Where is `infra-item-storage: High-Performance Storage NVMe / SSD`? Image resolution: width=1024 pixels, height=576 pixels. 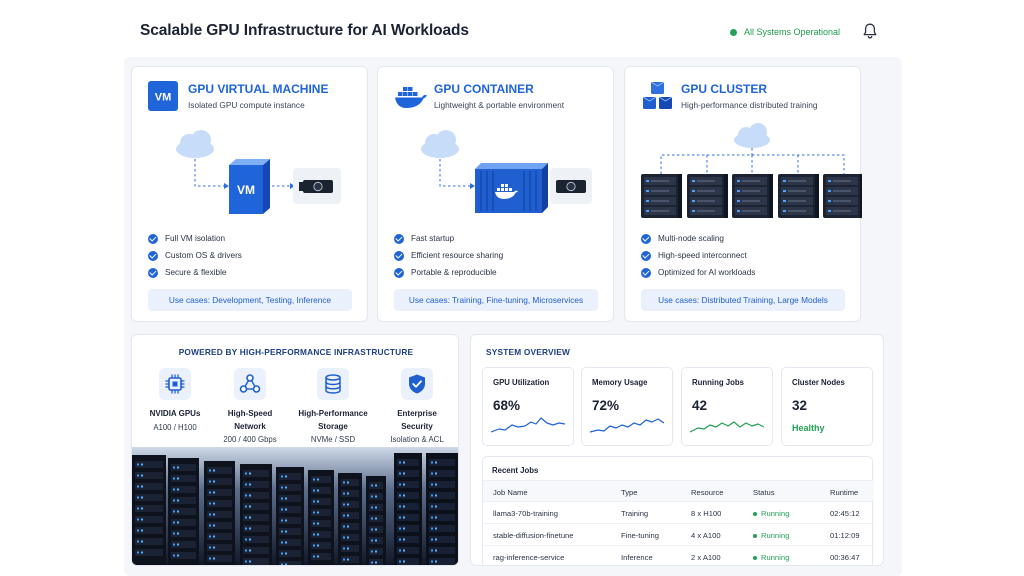
infra-item-storage: High-Performance Storage NVMe / SSD is located at coordinates (333, 406).